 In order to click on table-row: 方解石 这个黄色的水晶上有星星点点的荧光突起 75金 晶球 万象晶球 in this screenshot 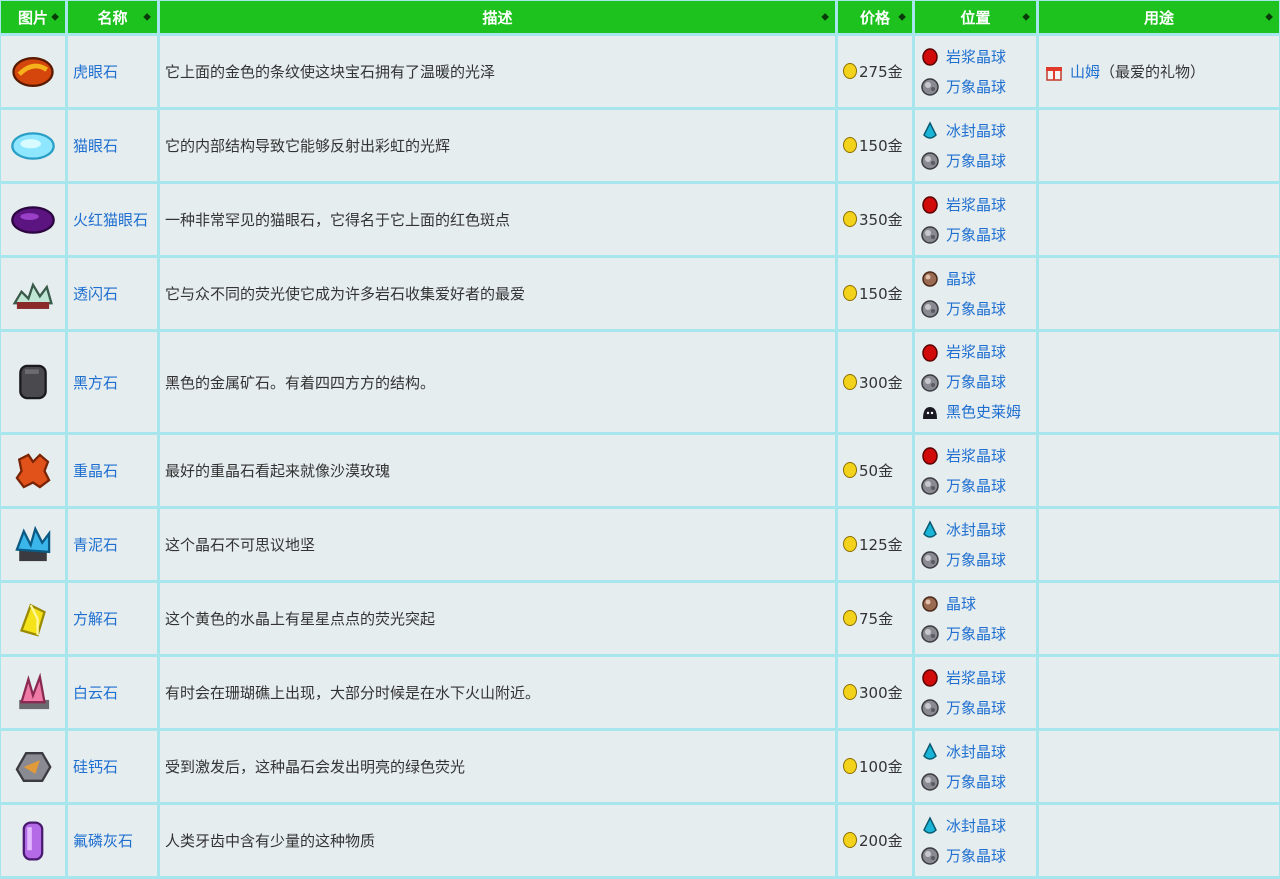, I will do `click(640, 618)`.